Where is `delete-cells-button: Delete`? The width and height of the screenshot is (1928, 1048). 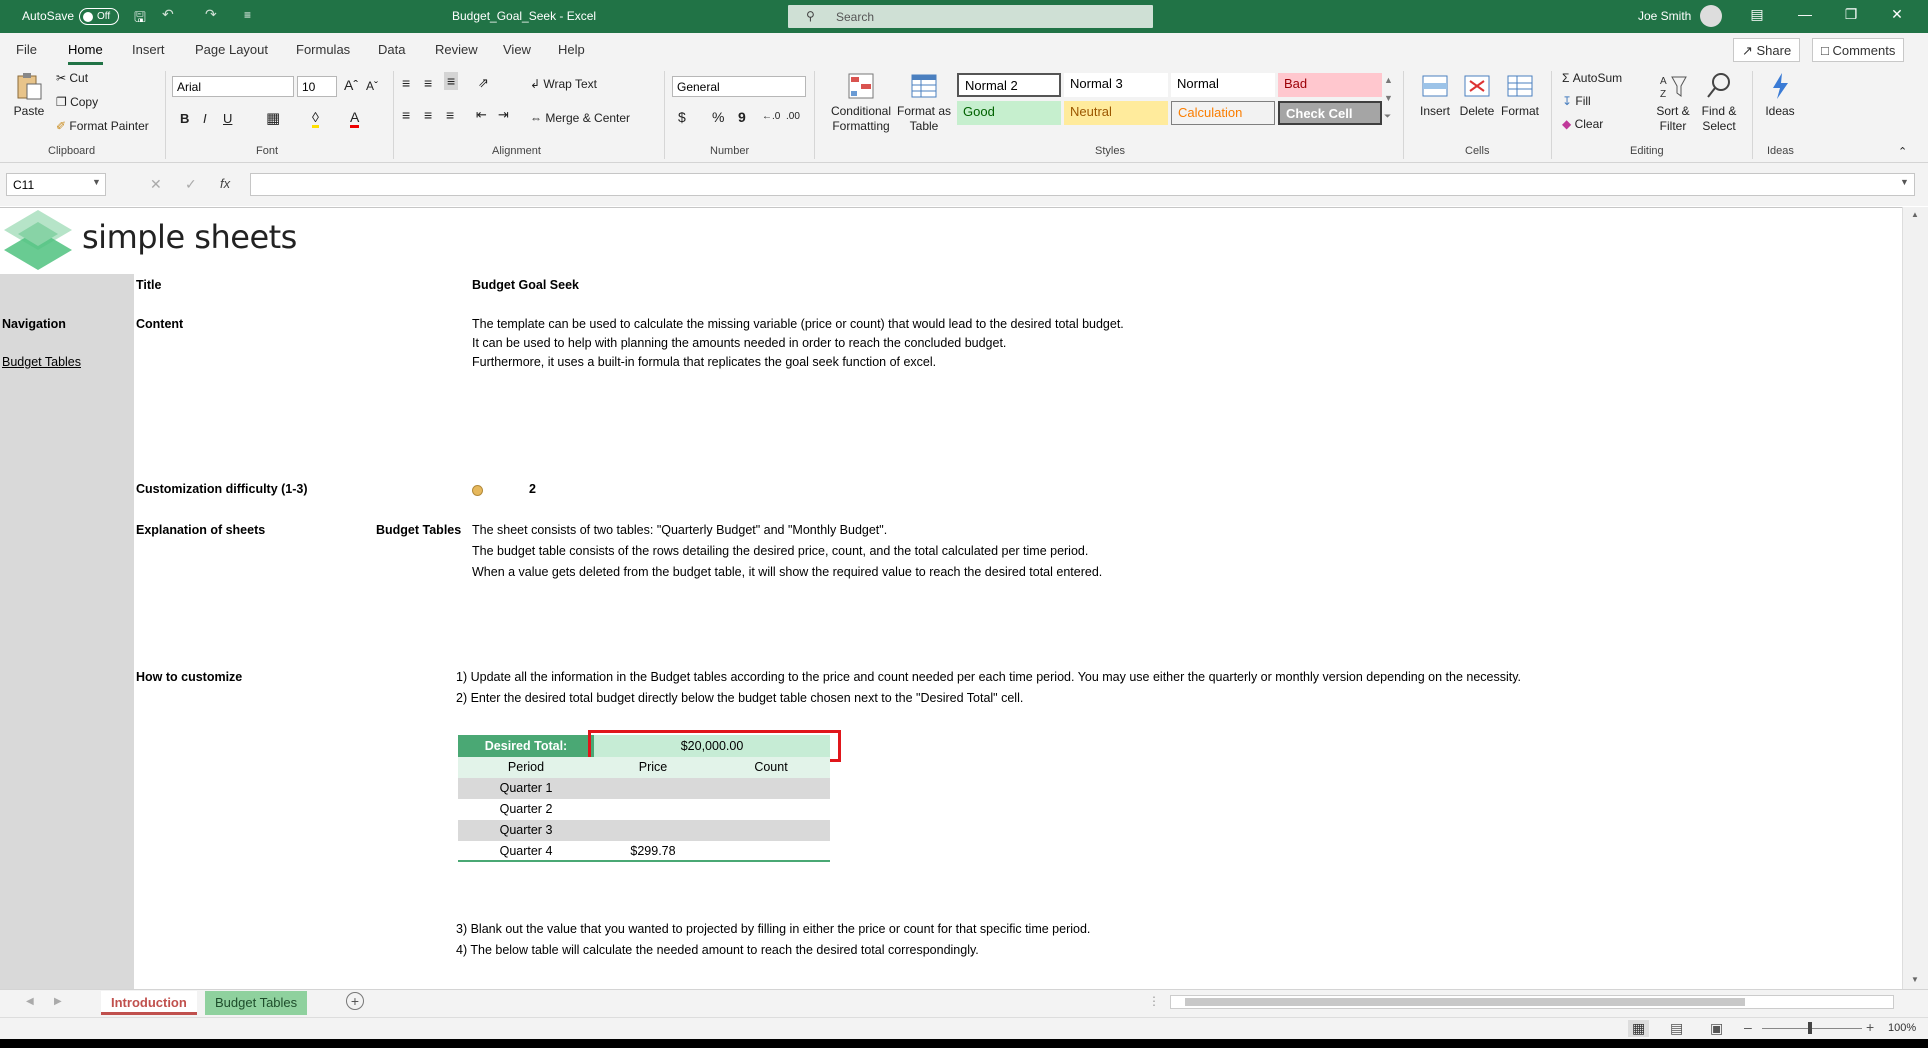 delete-cells-button: Delete is located at coordinates (1477, 95).